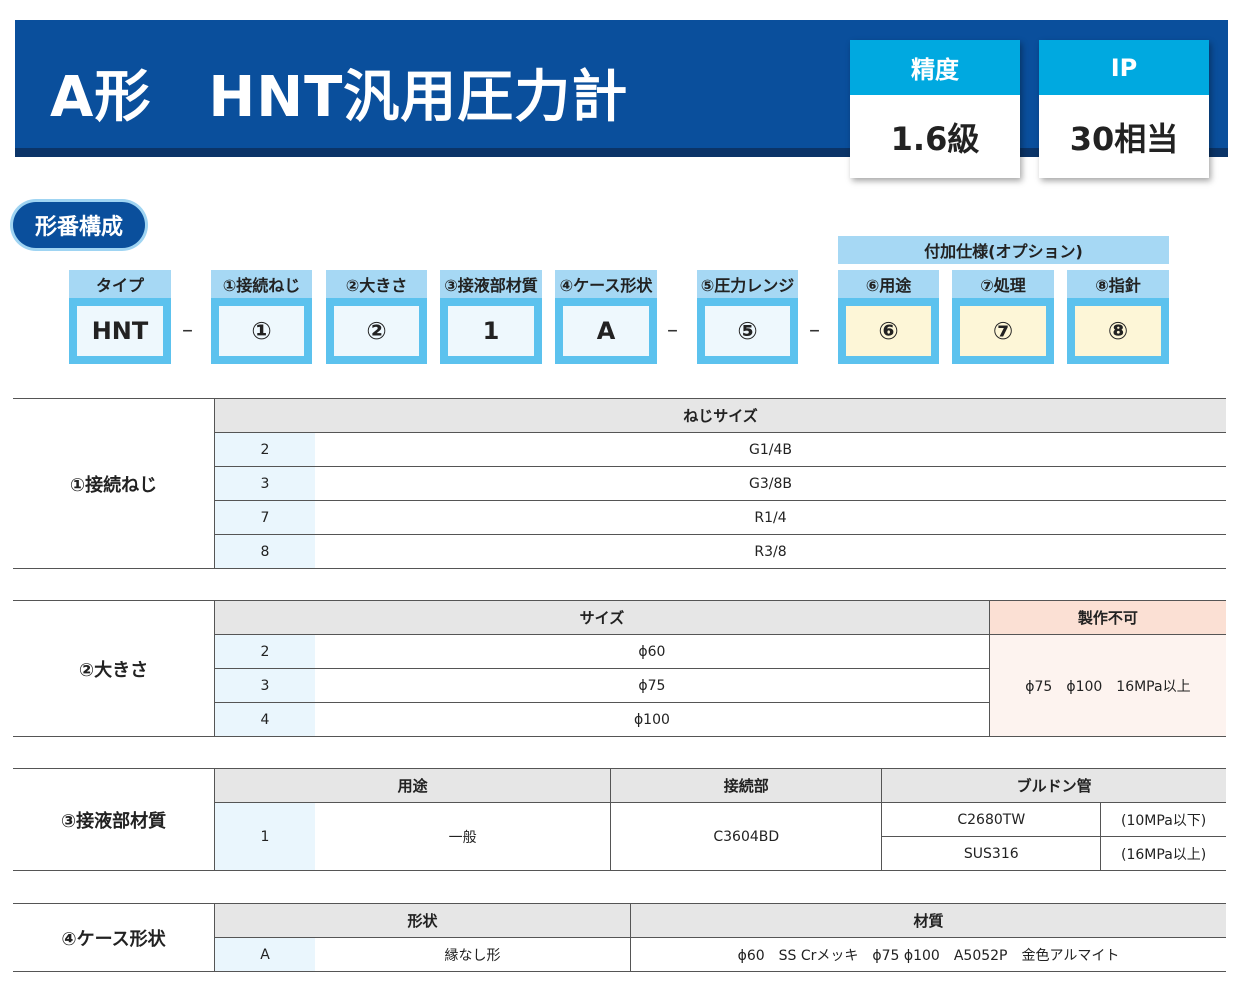 This screenshot has height=985, width=1243. Describe the element at coordinates (652, 719) in the screenshot. I see `value-cell: ϕ100` at that location.